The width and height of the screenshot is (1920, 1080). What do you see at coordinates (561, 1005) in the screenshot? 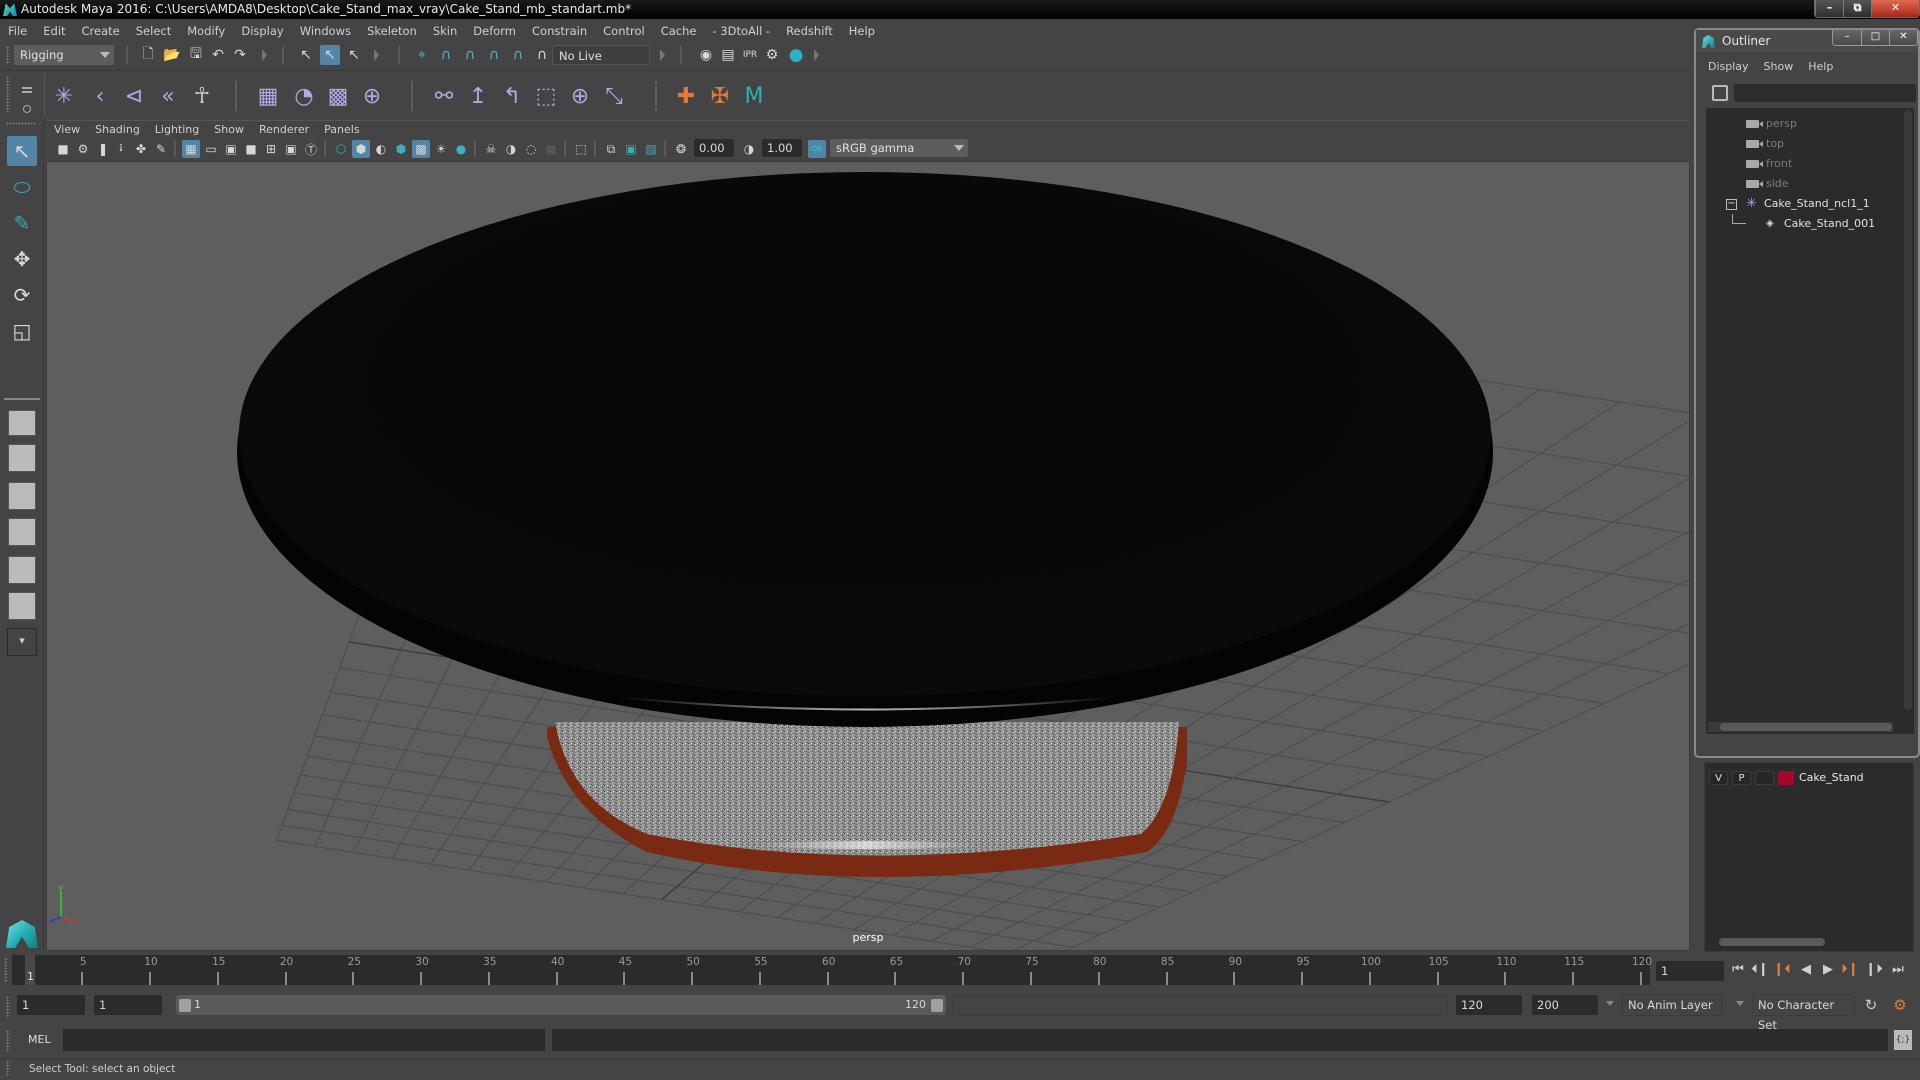
I see `range-slider: 1 120` at bounding box center [561, 1005].